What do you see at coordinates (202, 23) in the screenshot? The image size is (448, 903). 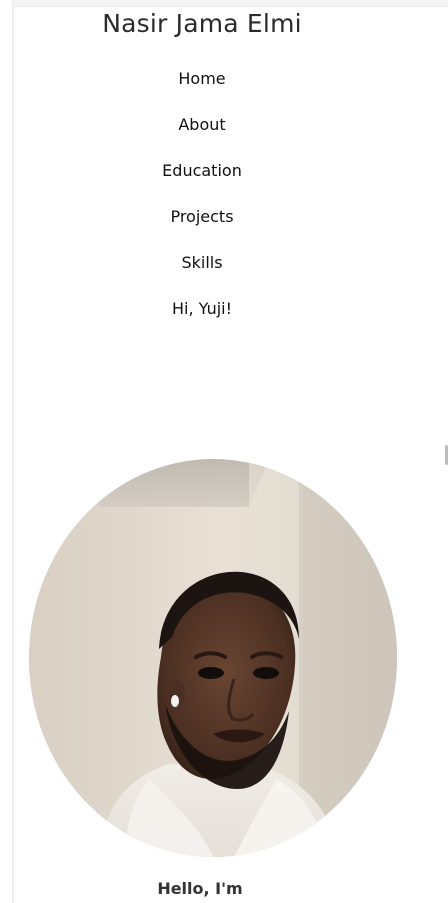 I see `site-title: Nasir Jama Elmi` at bounding box center [202, 23].